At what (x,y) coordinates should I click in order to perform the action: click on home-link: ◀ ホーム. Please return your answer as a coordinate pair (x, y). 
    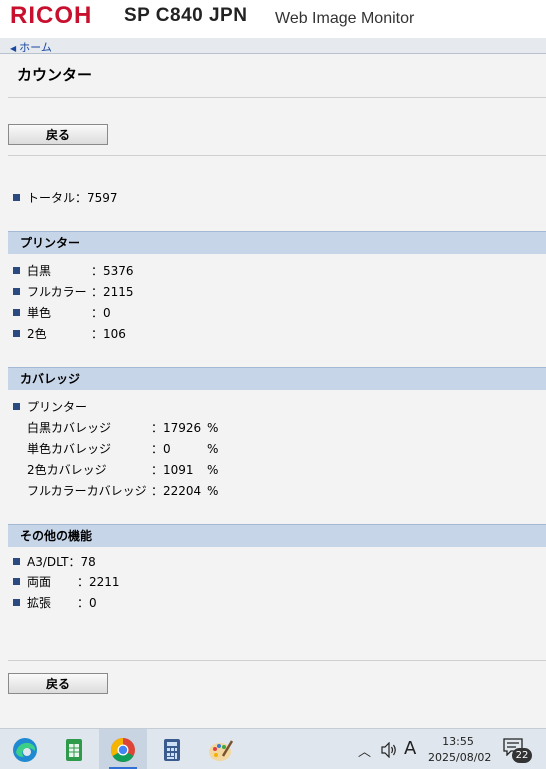
    Looking at the image, I should click on (31, 47).